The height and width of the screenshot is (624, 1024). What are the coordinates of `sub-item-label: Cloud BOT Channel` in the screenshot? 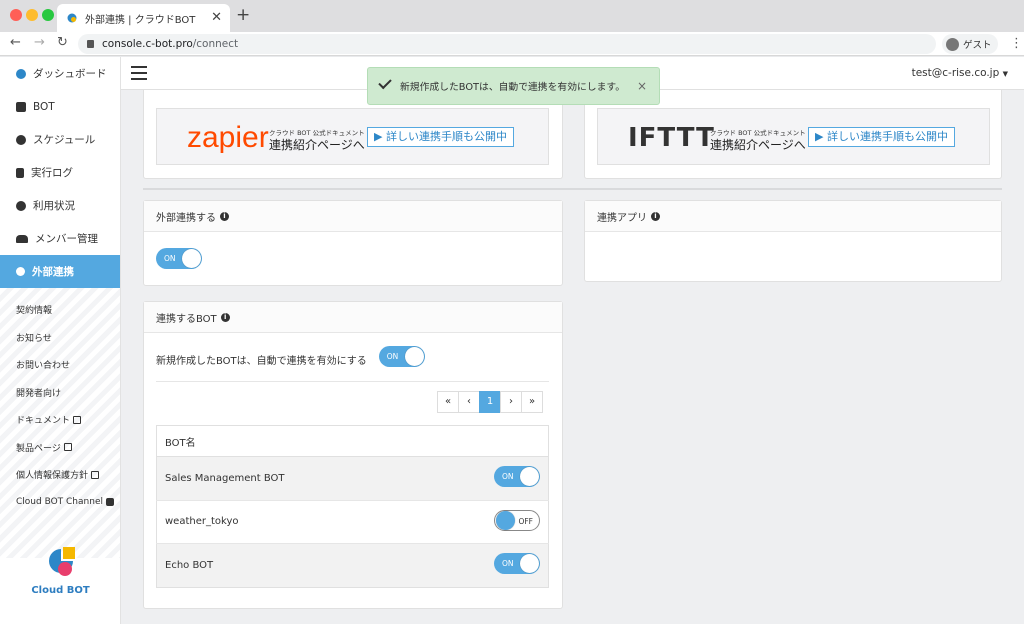 It's located at (59, 502).